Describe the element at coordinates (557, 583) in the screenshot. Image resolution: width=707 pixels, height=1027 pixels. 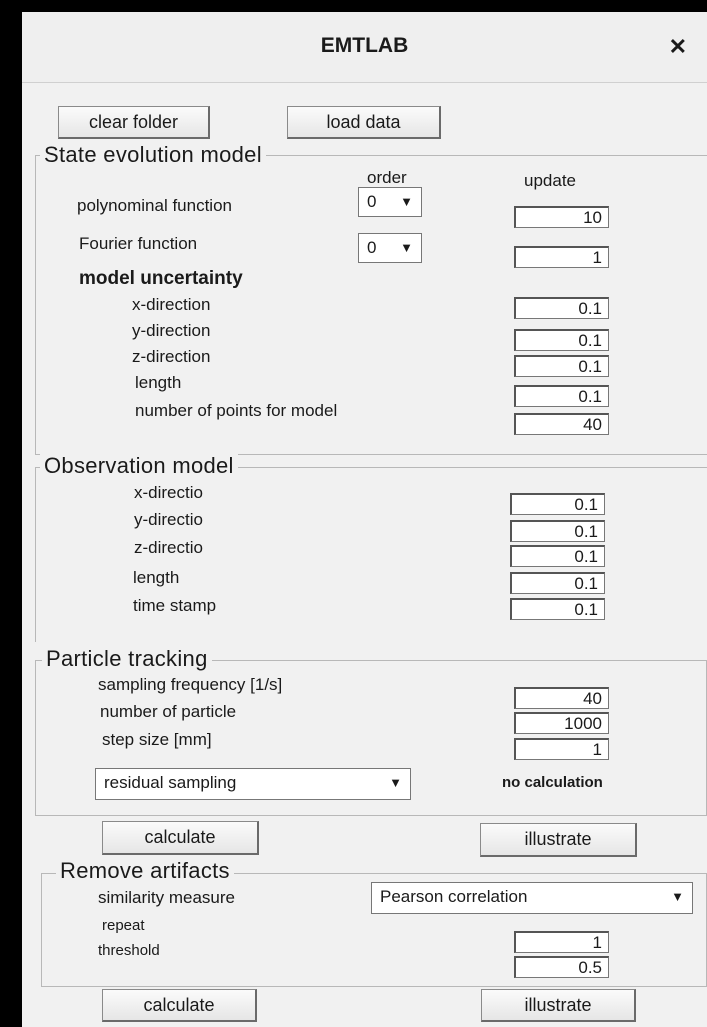
I see `obs-length-input: 0.1` at that location.